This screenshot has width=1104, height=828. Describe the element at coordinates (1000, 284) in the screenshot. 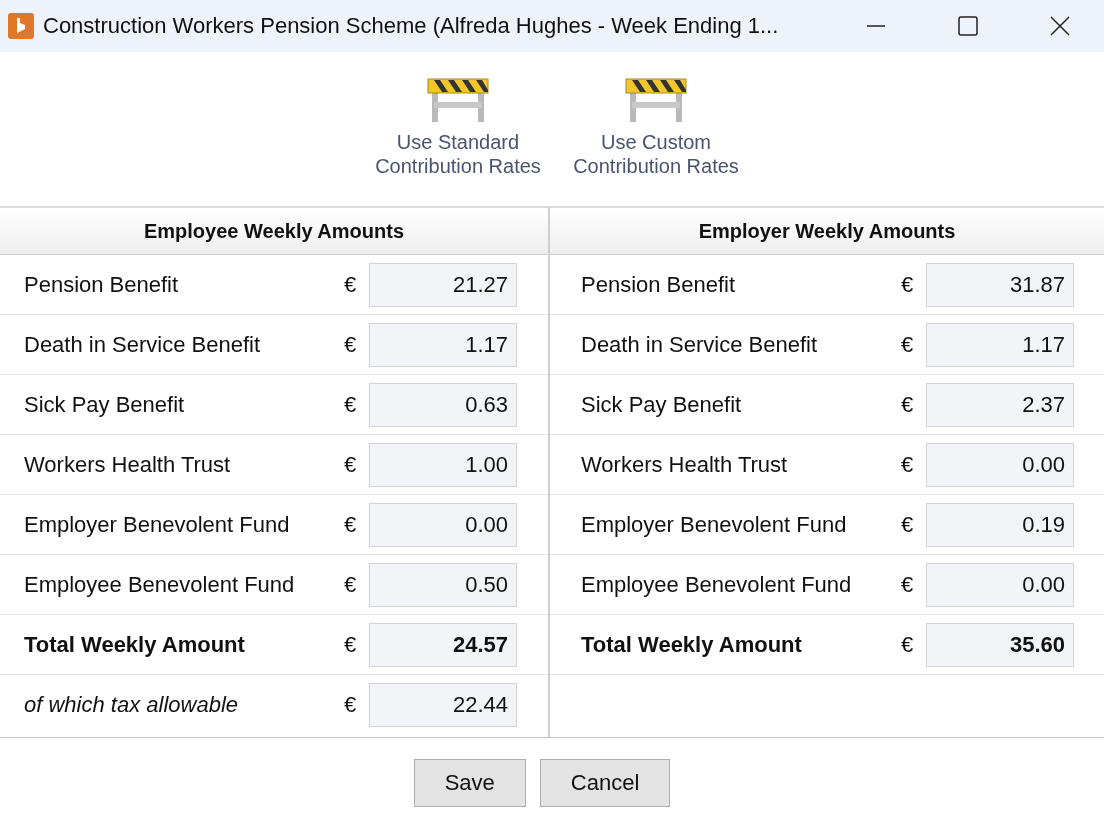

I see `amount-field: 31.87` at that location.